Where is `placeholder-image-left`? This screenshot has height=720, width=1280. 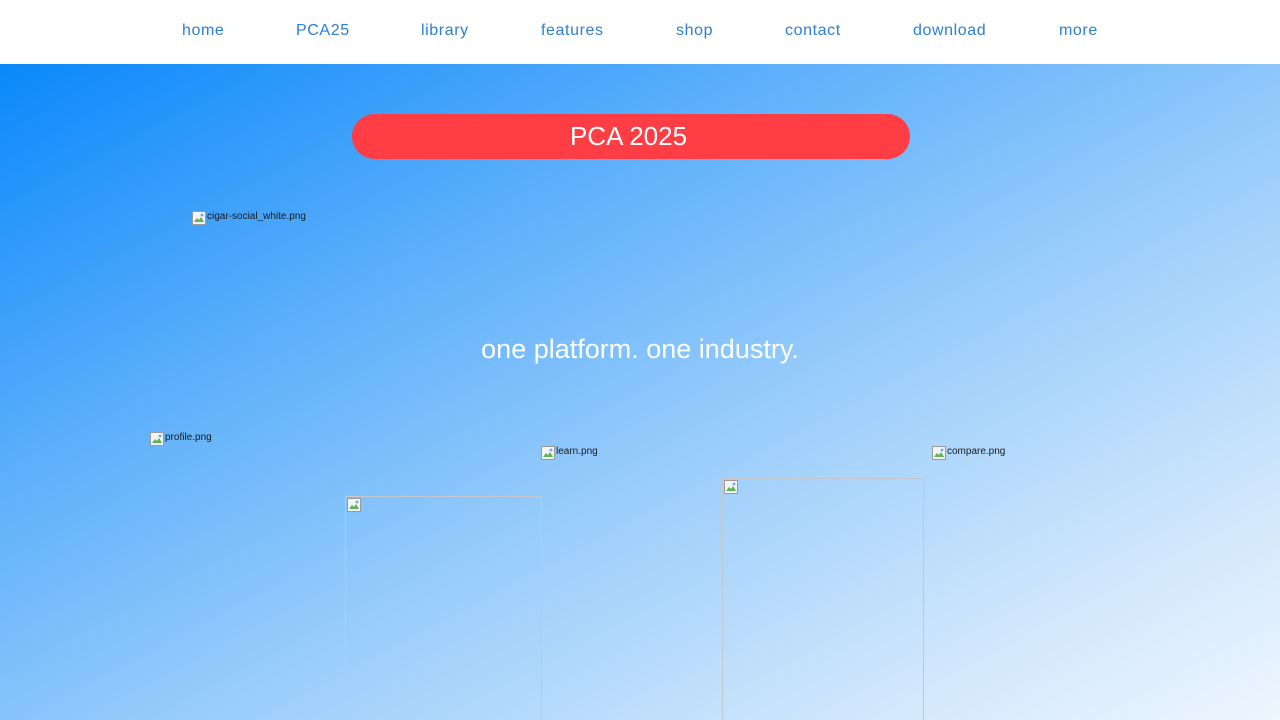
placeholder-image-left is located at coordinates (443, 608).